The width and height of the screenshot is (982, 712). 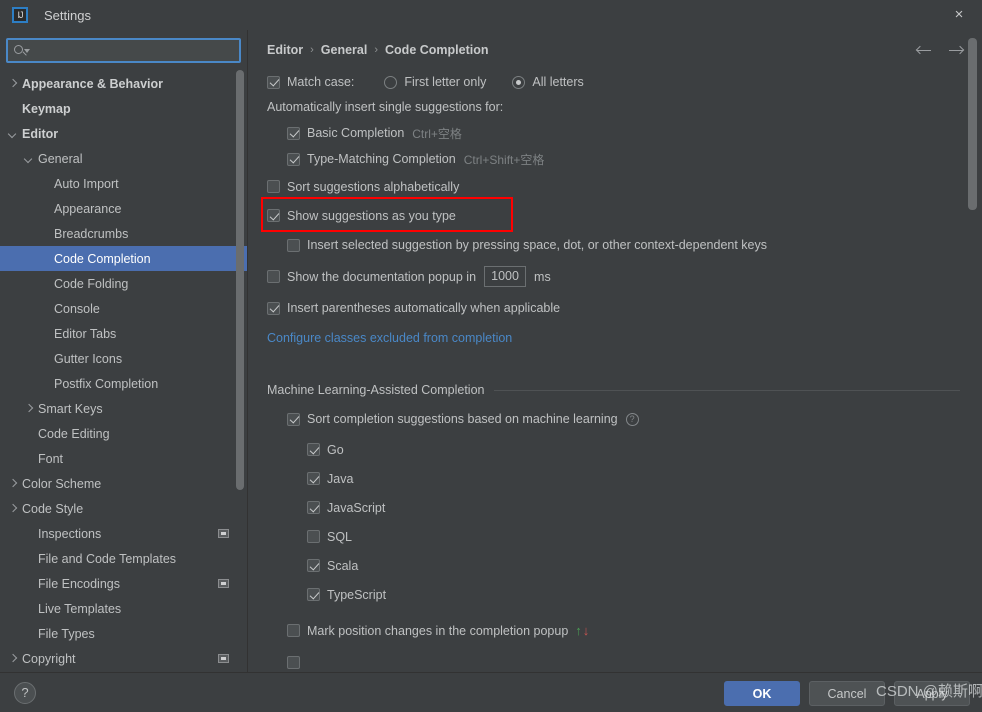 What do you see at coordinates (644, 565) in the screenshot?
I see `ml-language-row: Scala` at bounding box center [644, 565].